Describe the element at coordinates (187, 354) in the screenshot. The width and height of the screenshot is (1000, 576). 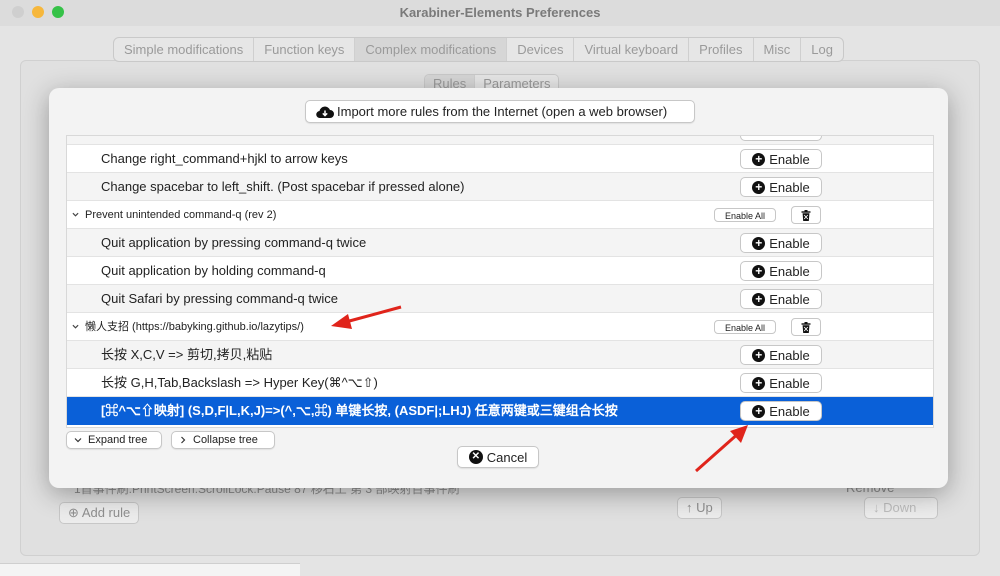
I see `rule-label: 长按 X,C,V => 剪切,拷贝,粘贴` at that location.